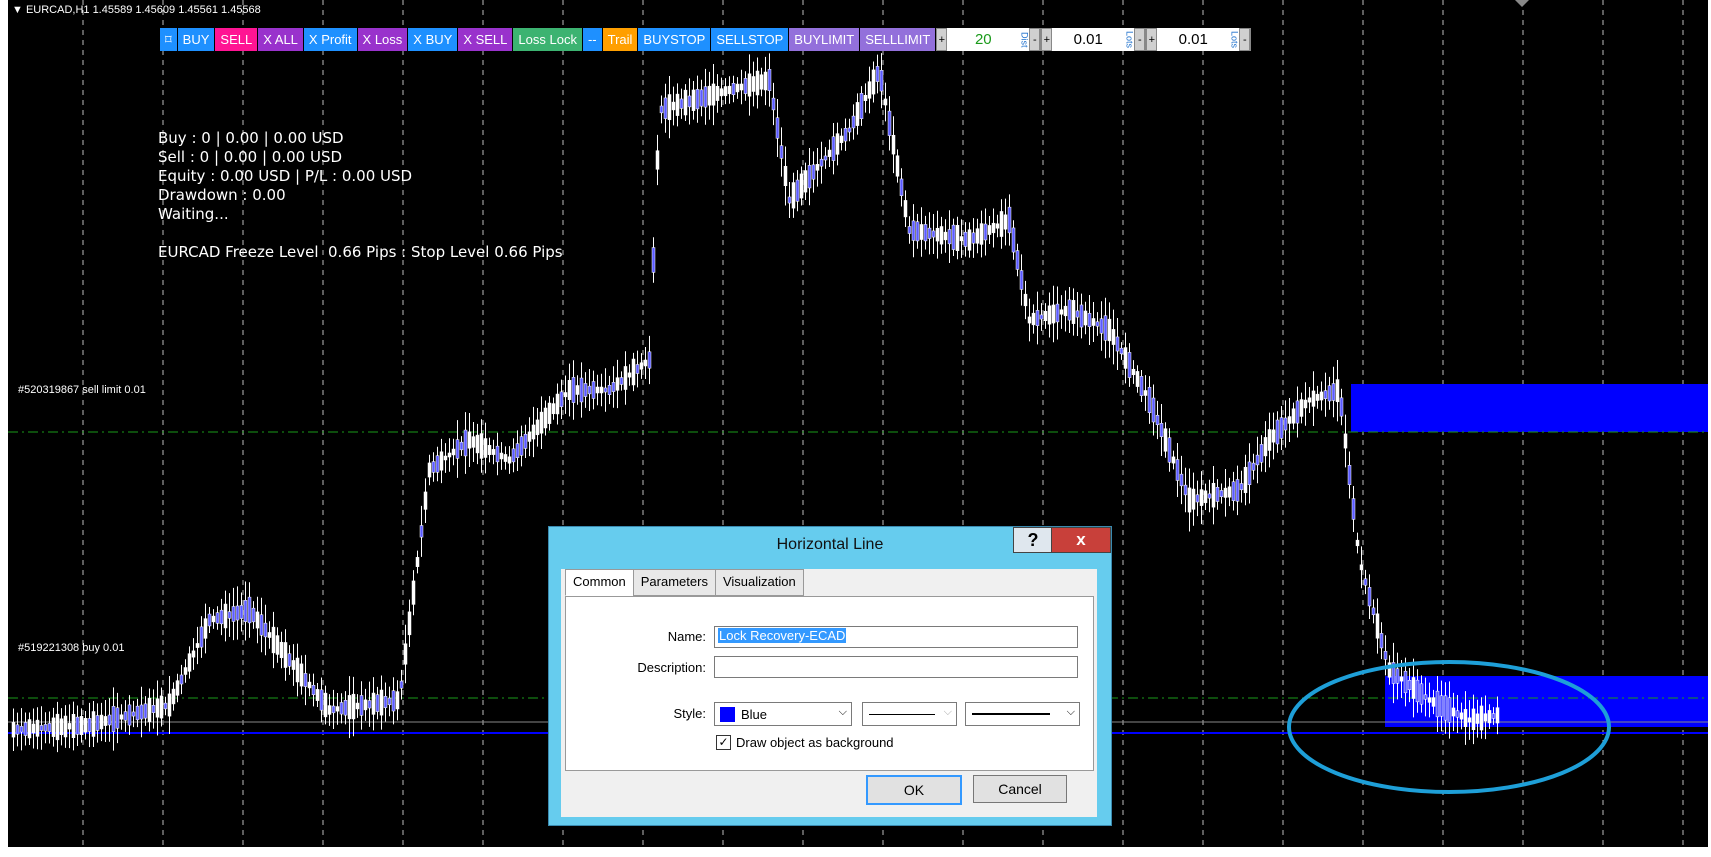 This screenshot has height=857, width=1711. Describe the element at coordinates (330, 39) in the screenshot. I see `close-profit-button: X Profit` at that location.